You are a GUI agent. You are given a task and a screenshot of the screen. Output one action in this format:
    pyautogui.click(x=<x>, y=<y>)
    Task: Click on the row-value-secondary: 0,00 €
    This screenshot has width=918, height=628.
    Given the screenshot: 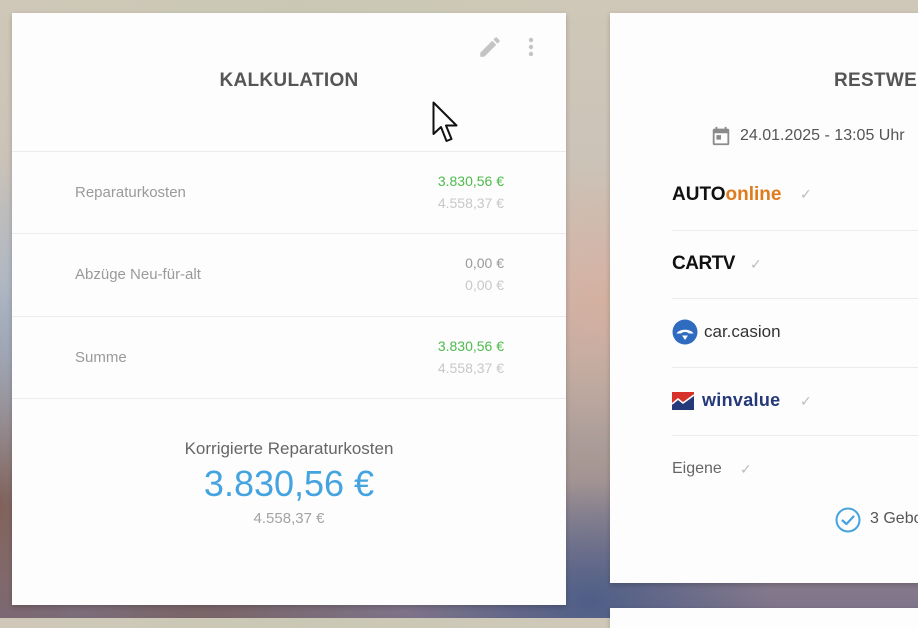 What is the action you would take?
    pyautogui.click(x=484, y=285)
    